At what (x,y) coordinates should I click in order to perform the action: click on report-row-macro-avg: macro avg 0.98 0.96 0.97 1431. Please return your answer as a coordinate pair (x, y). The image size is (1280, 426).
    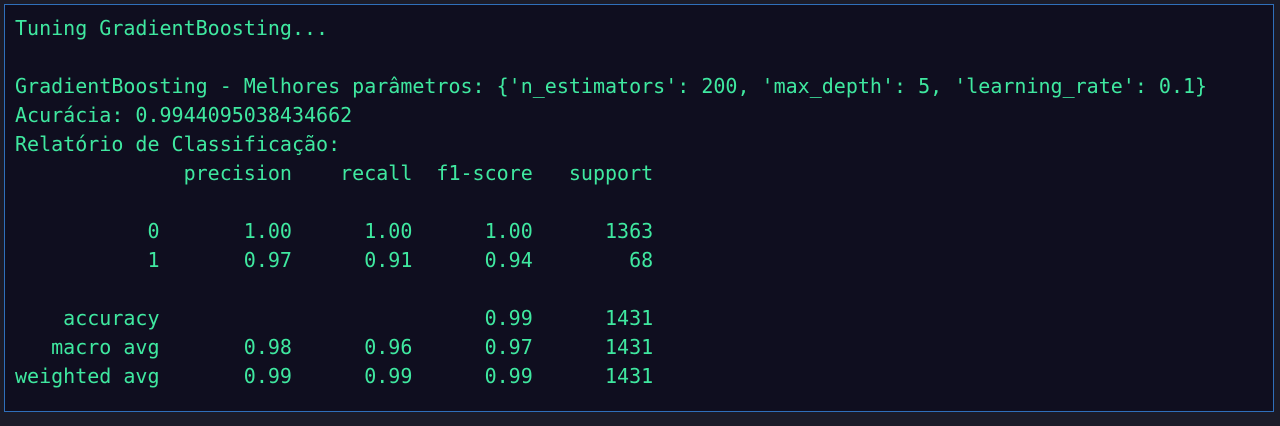
    Looking at the image, I should click on (334, 347).